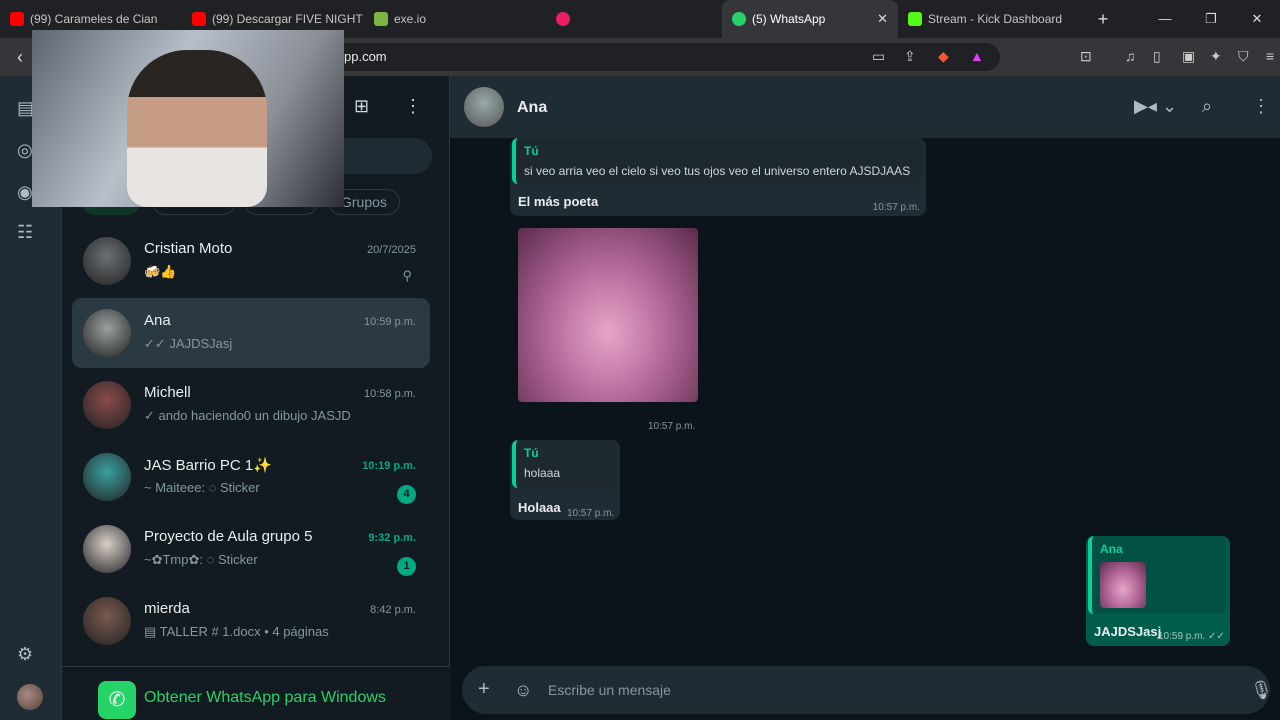 Image resolution: width=1280 pixels, height=720 pixels. I want to click on settings-icon: ⚙, so click(25, 654).